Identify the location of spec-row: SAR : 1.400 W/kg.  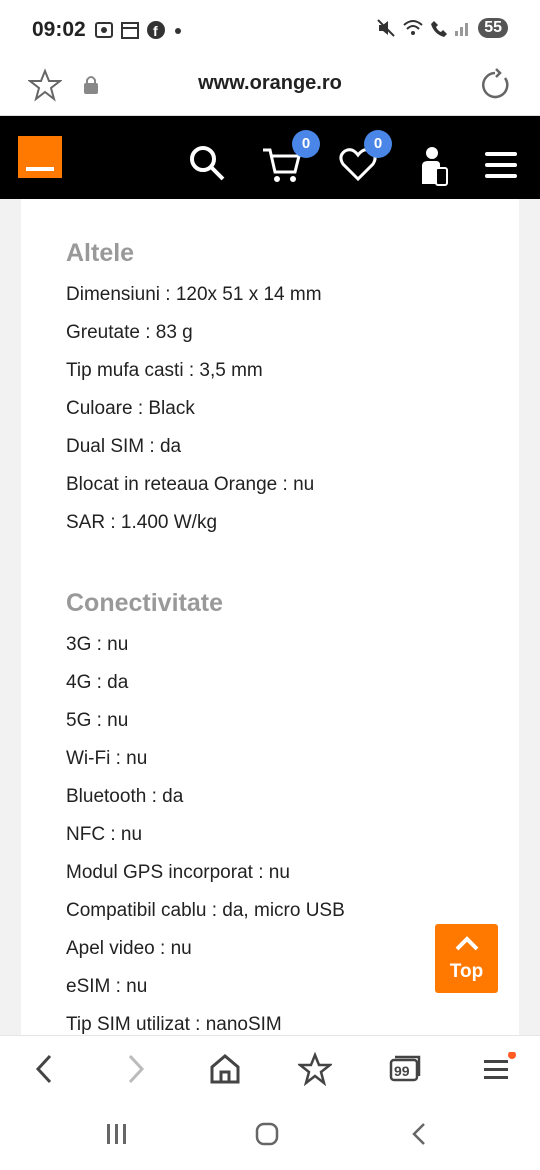
(142, 522).